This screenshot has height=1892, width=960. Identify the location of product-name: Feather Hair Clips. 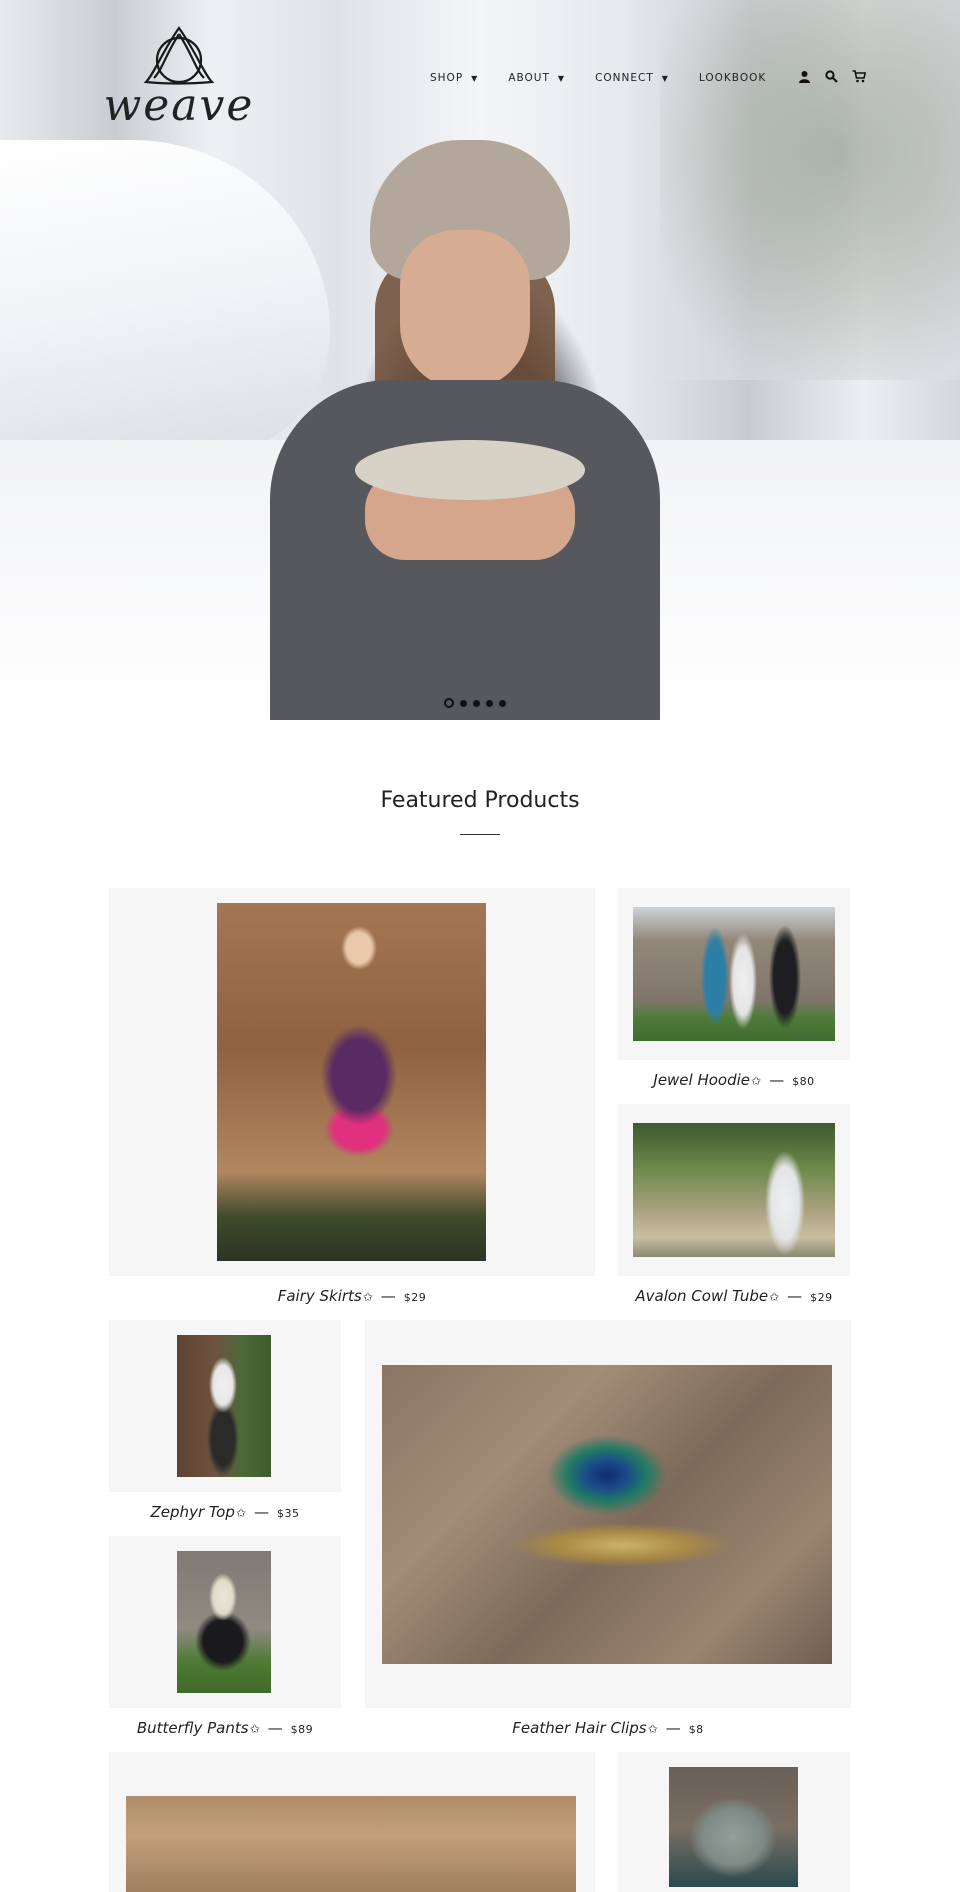
(579, 1728).